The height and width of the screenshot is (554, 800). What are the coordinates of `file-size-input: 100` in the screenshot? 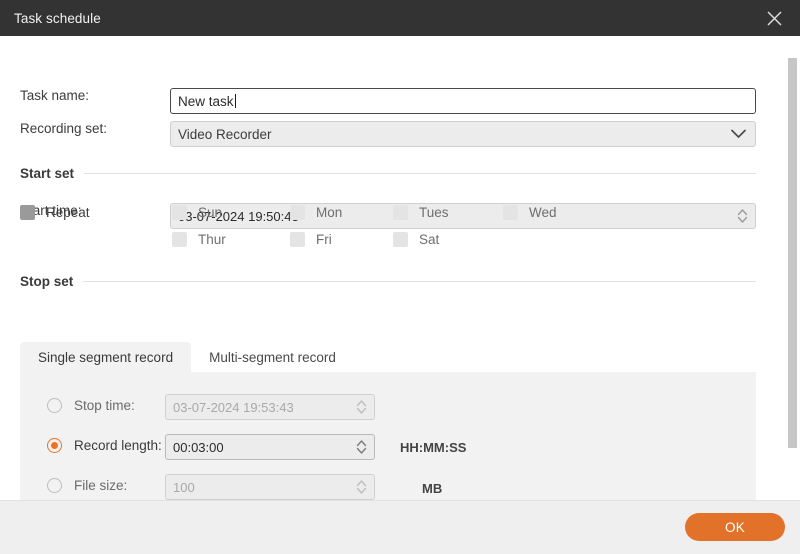 It's located at (270, 487).